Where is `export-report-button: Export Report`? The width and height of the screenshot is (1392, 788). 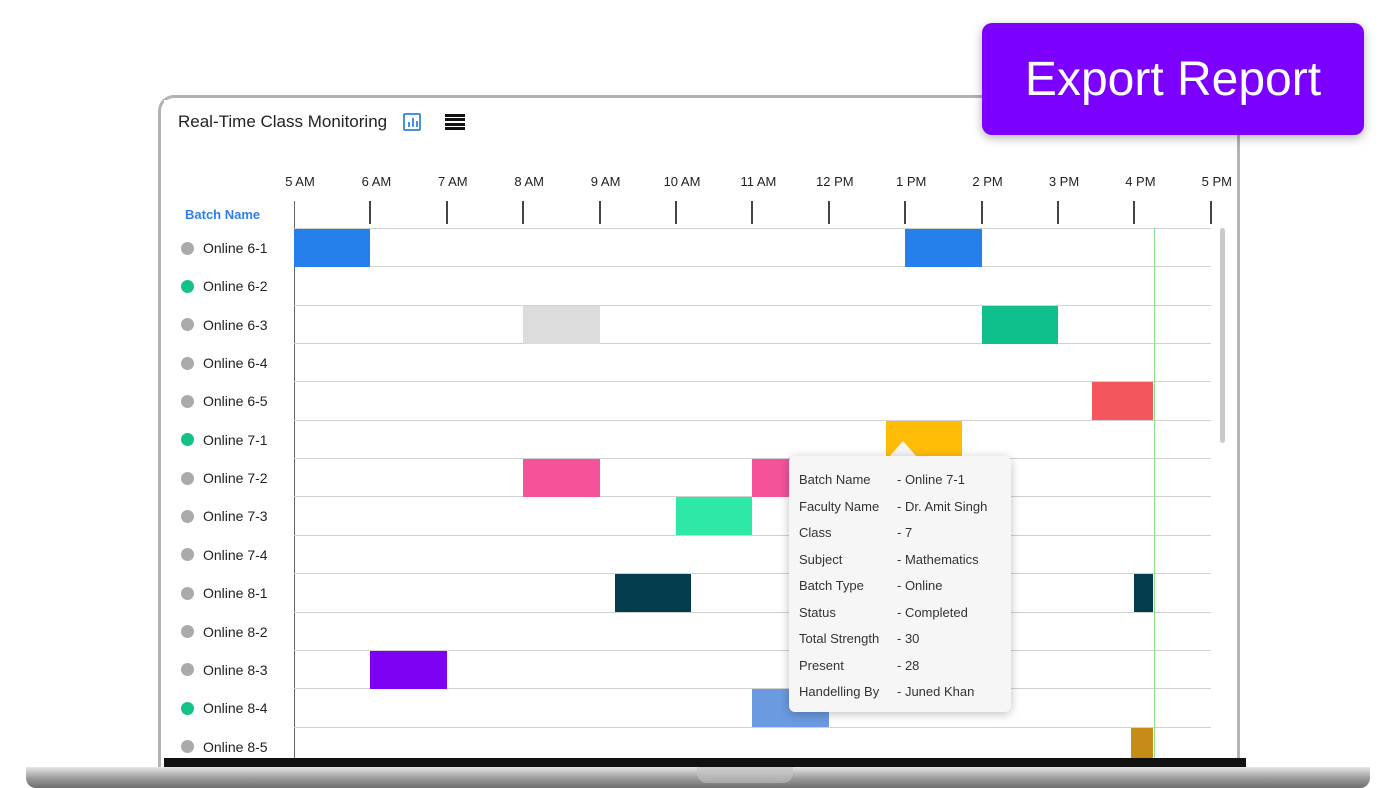
export-report-button: Export Report is located at coordinates (1173, 79).